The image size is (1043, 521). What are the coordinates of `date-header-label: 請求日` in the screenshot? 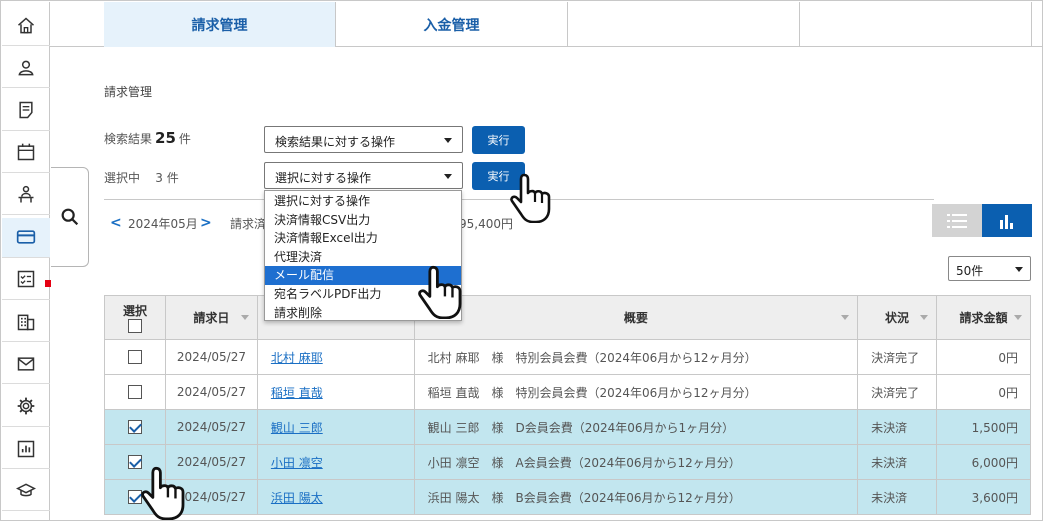 It's located at (211, 318).